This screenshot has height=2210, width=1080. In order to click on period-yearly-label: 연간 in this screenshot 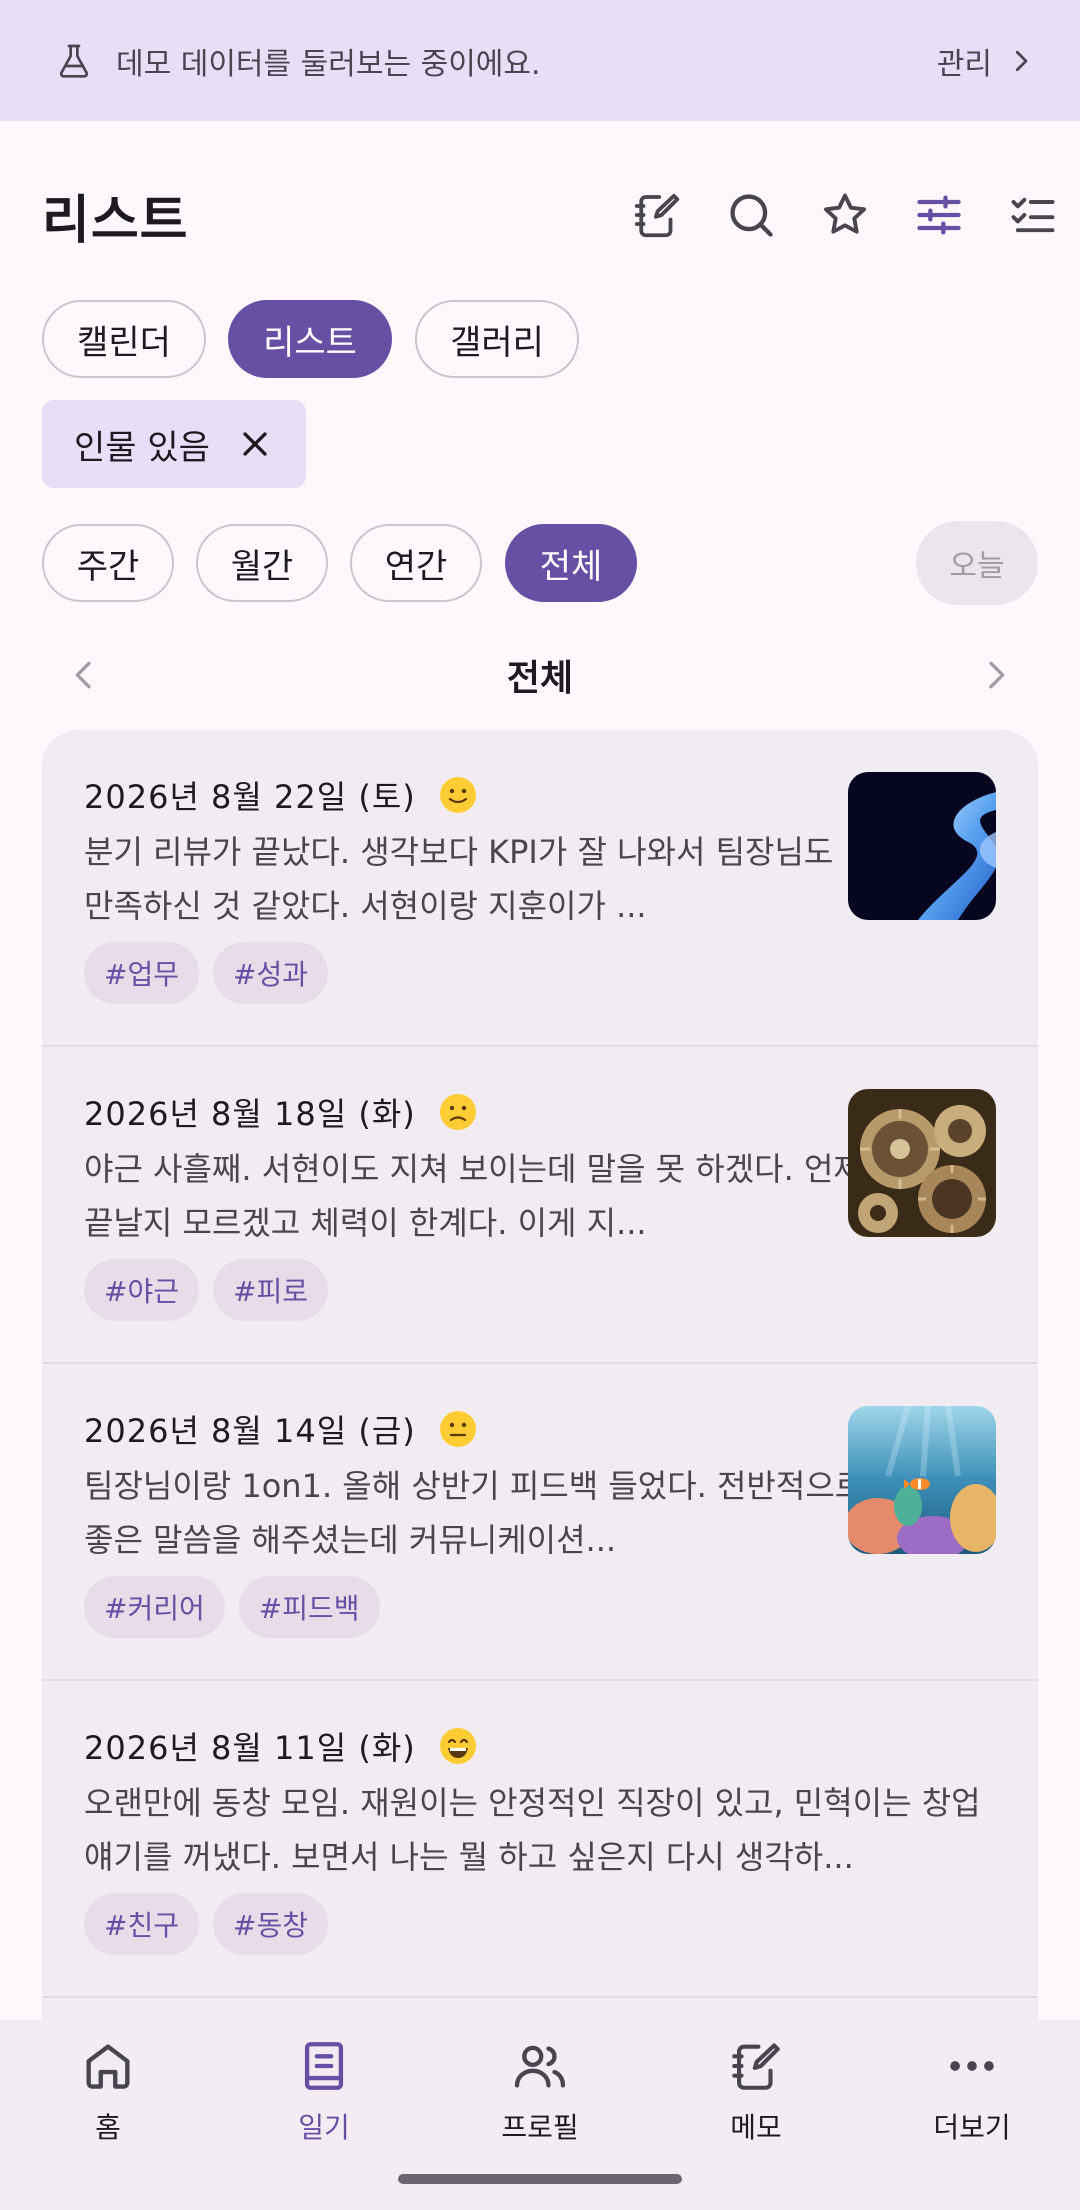, I will do `click(416, 566)`.